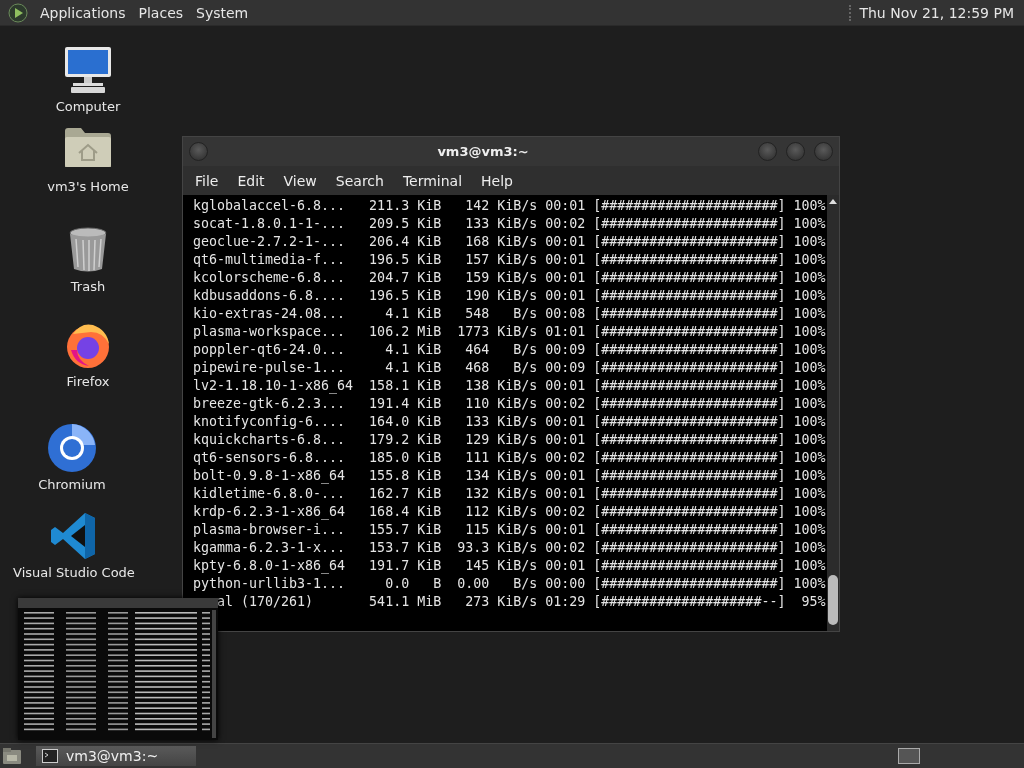 The image size is (1024, 768). What do you see at coordinates (833, 201) in the screenshot?
I see `scroll-up-icon` at bounding box center [833, 201].